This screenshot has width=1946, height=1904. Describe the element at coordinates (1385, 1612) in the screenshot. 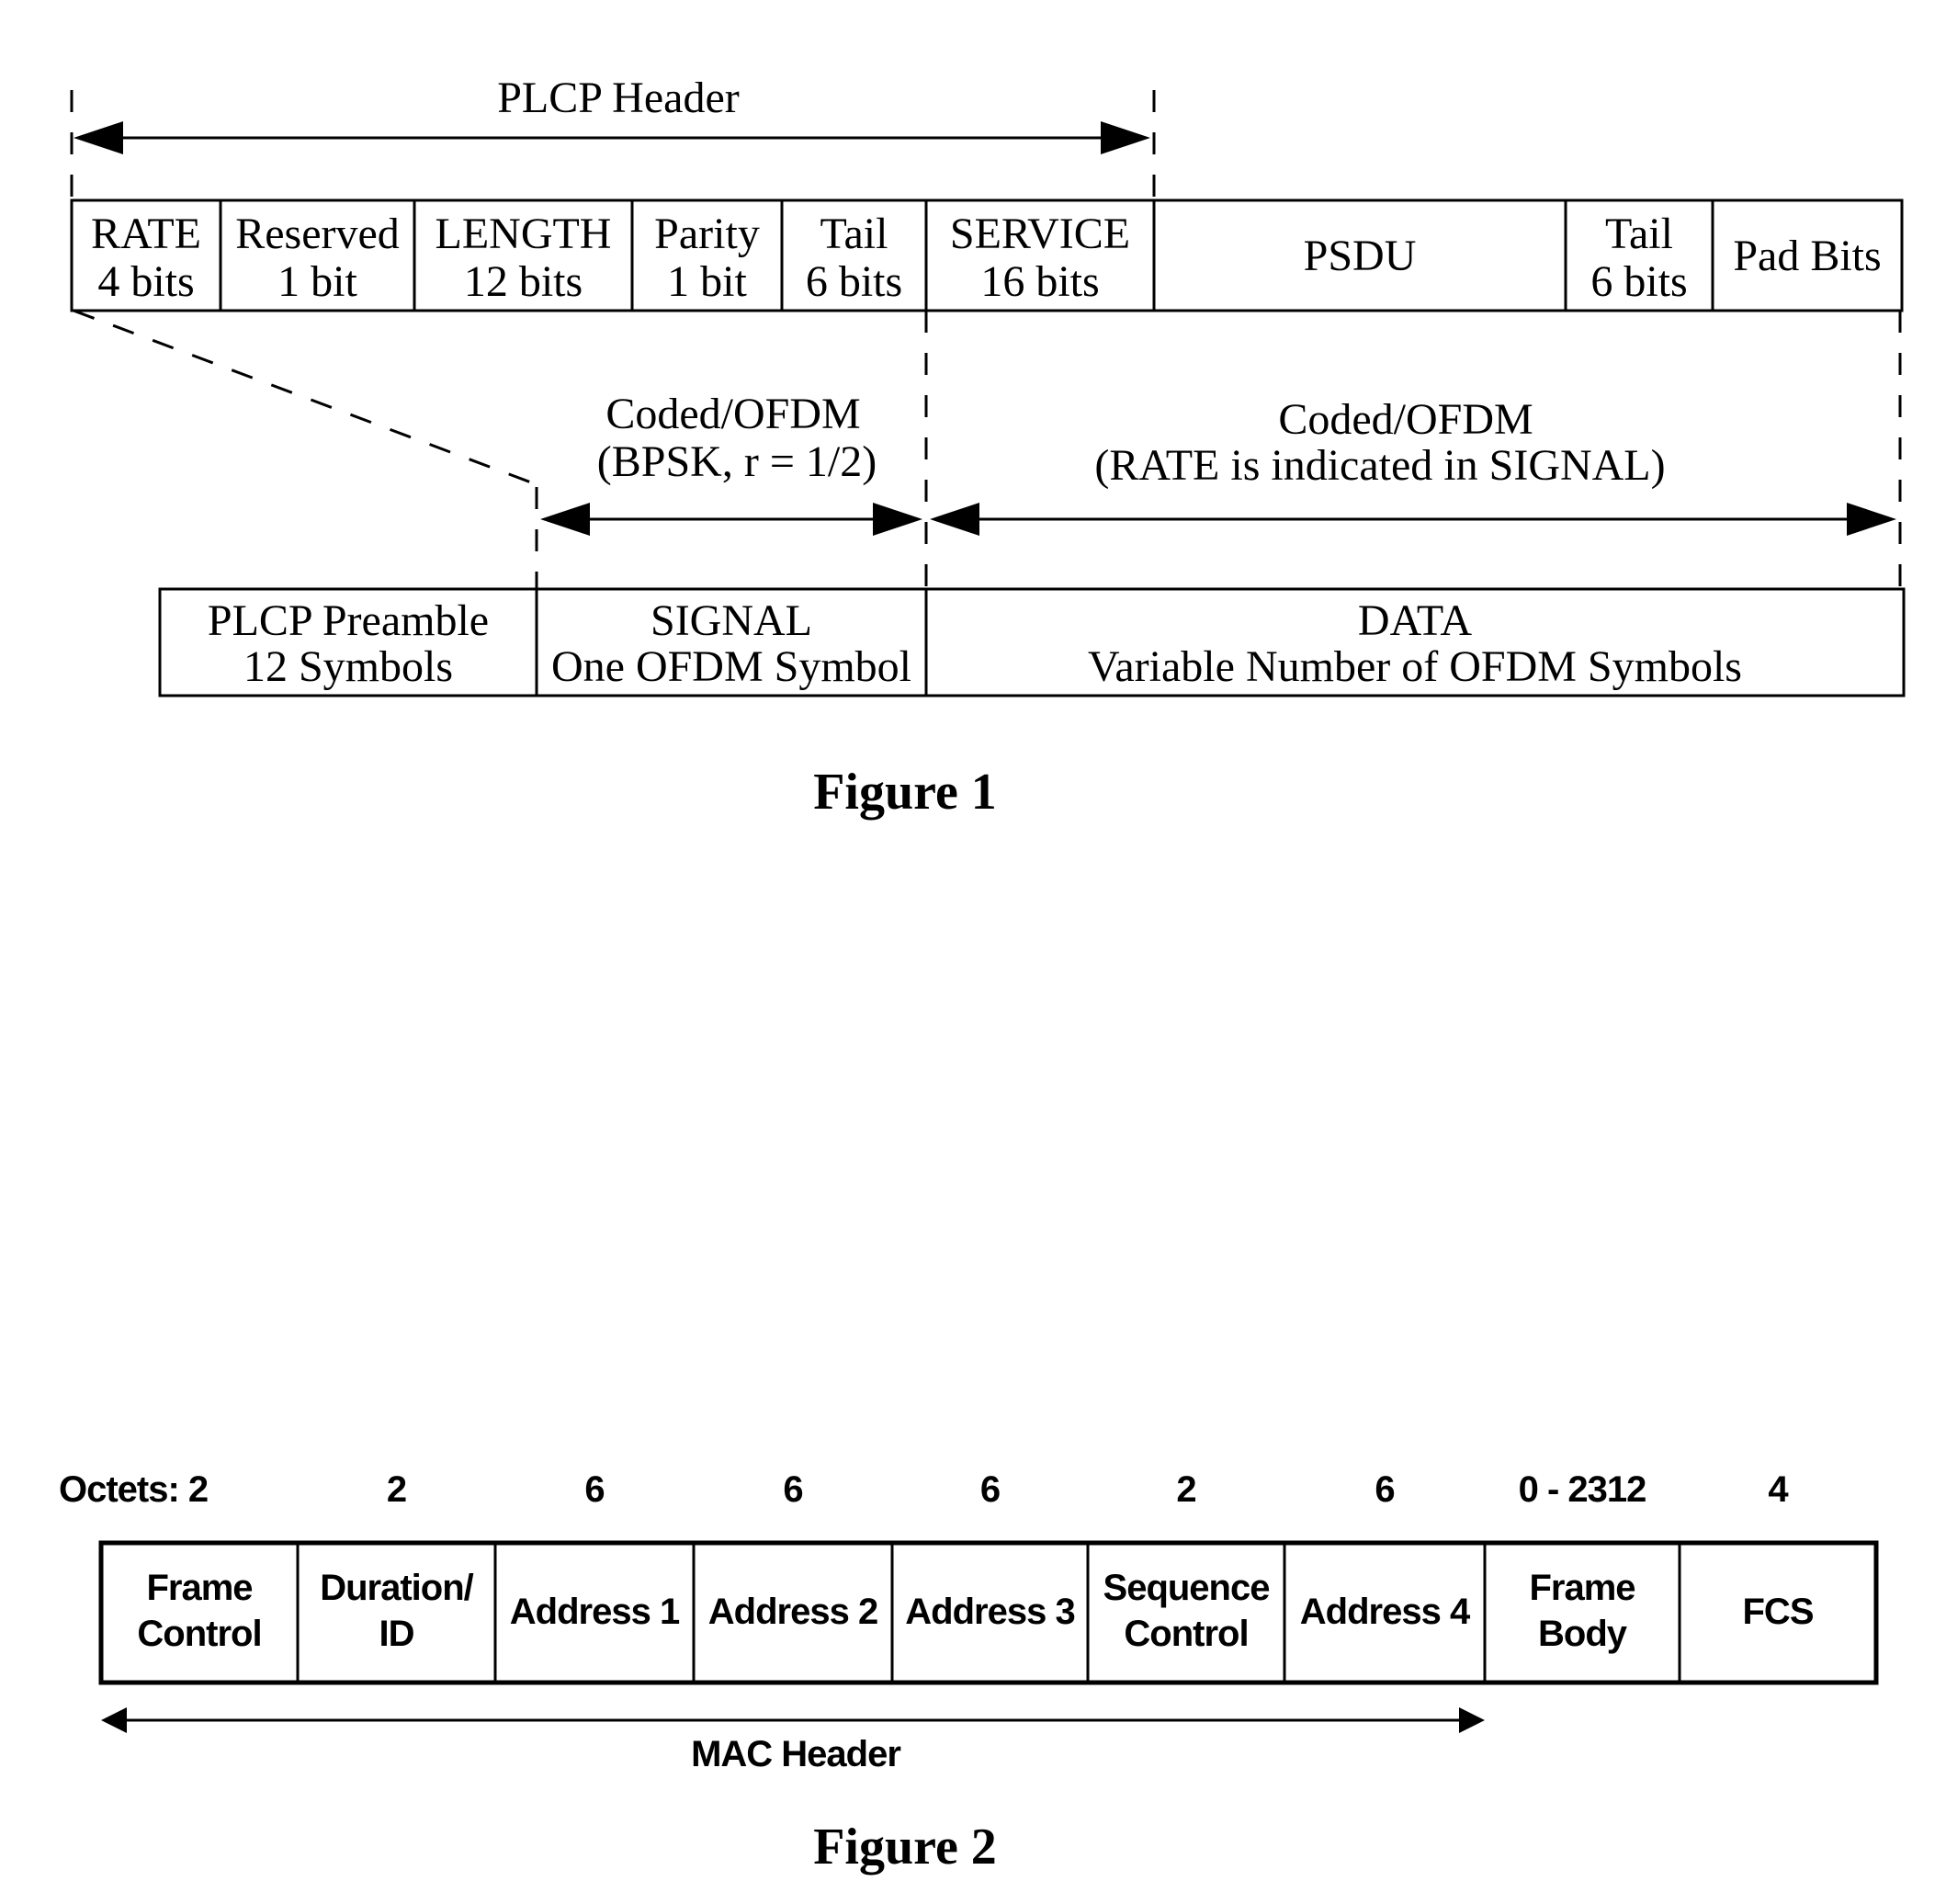

I see `field-name: Address 4` at that location.